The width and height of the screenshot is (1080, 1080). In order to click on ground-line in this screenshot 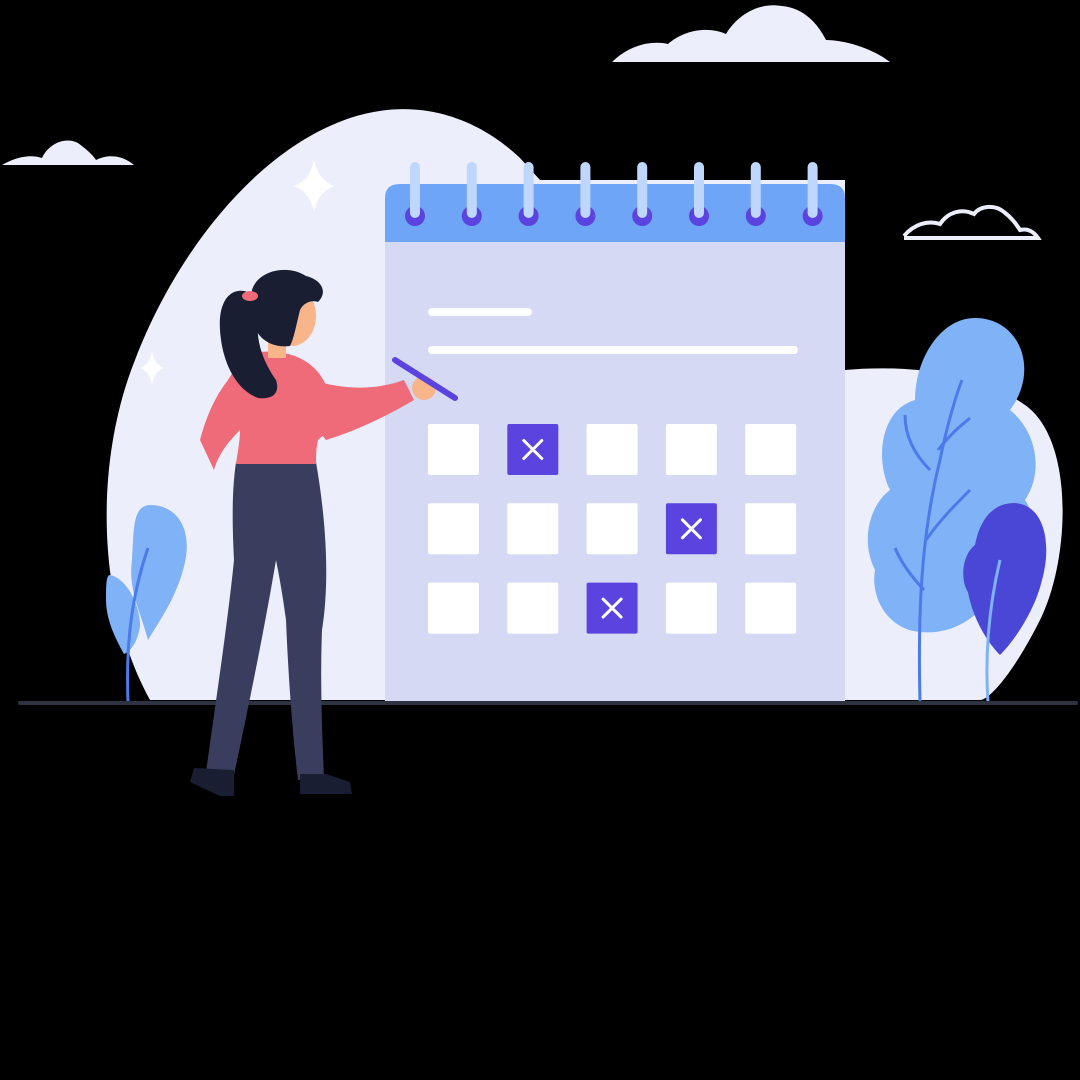, I will do `click(548, 703)`.